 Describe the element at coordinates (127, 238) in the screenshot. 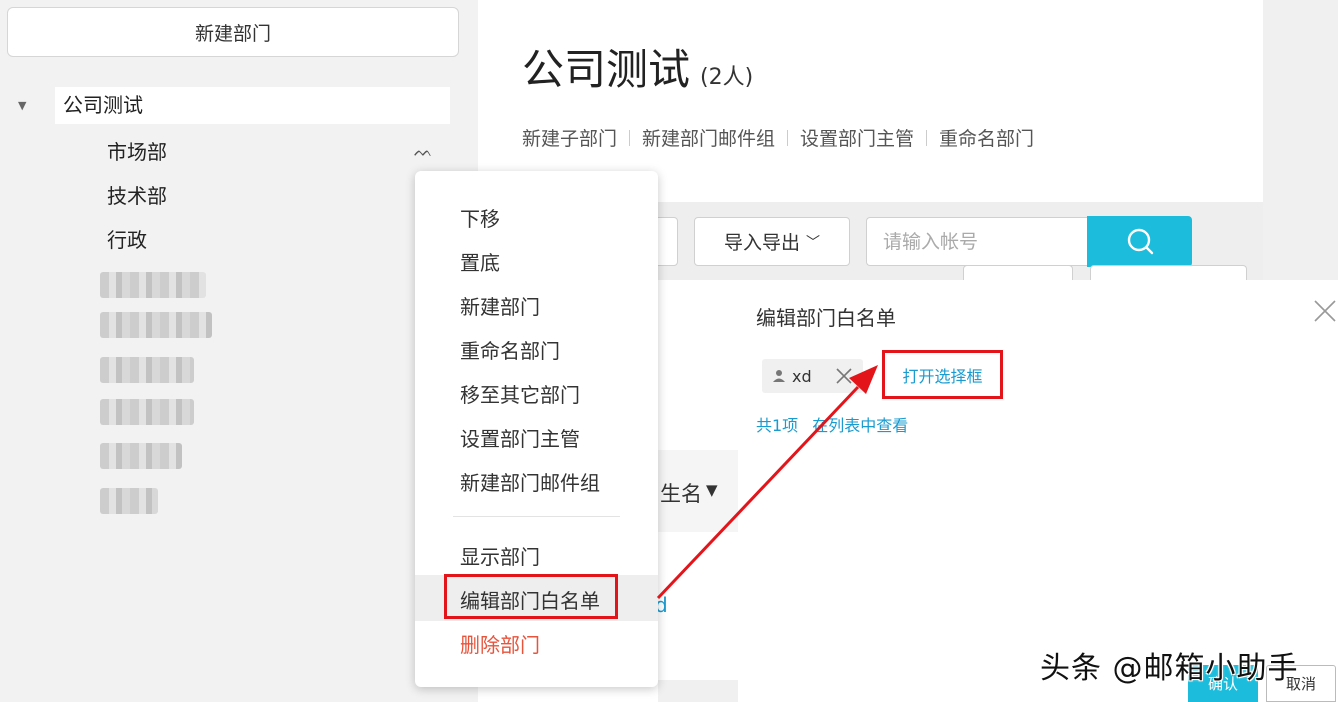

I see `tree-item-admin: 行政` at that location.